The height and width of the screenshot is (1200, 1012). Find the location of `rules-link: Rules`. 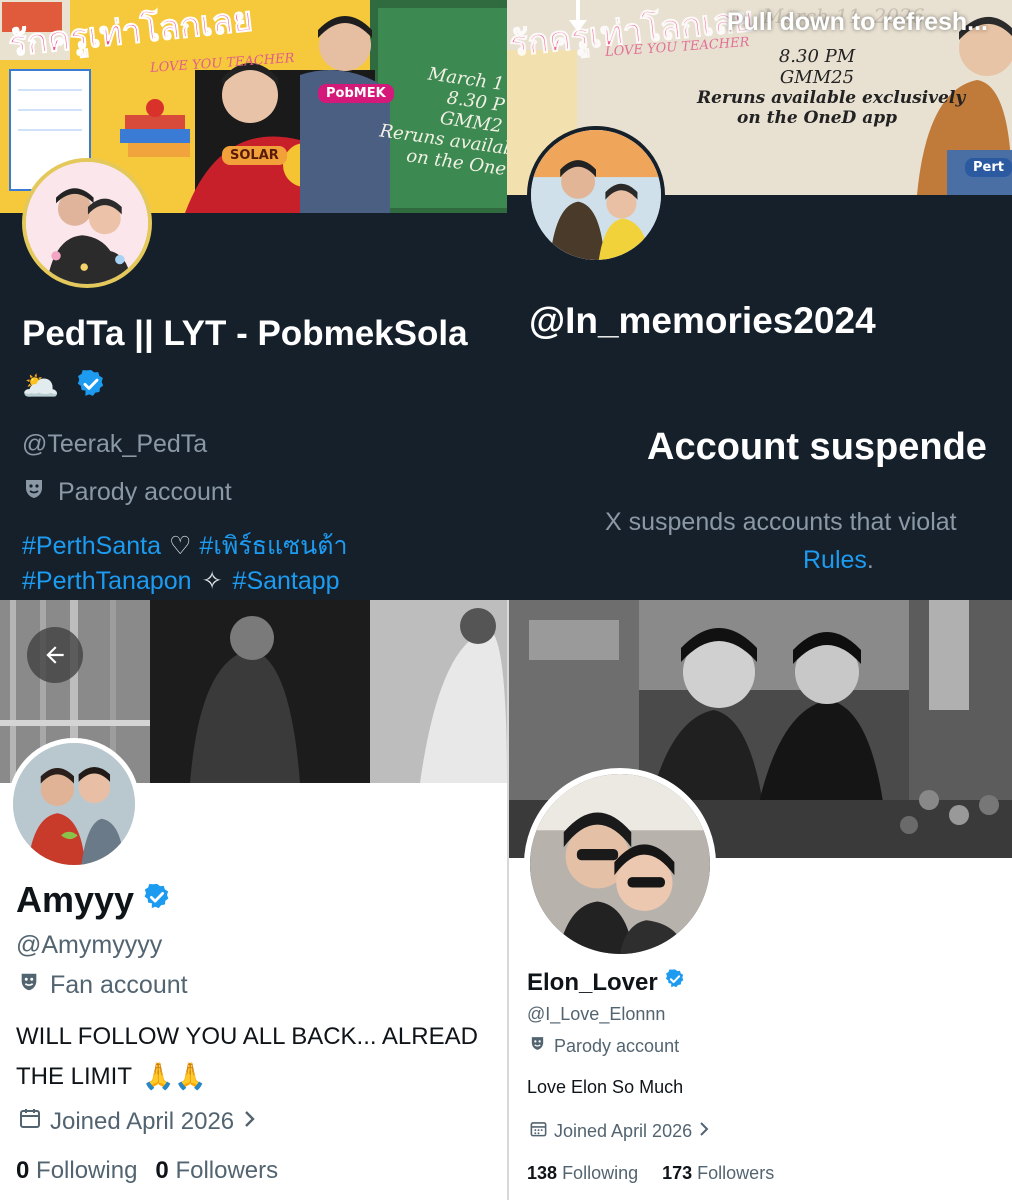

rules-link: Rules is located at coordinates (835, 560).